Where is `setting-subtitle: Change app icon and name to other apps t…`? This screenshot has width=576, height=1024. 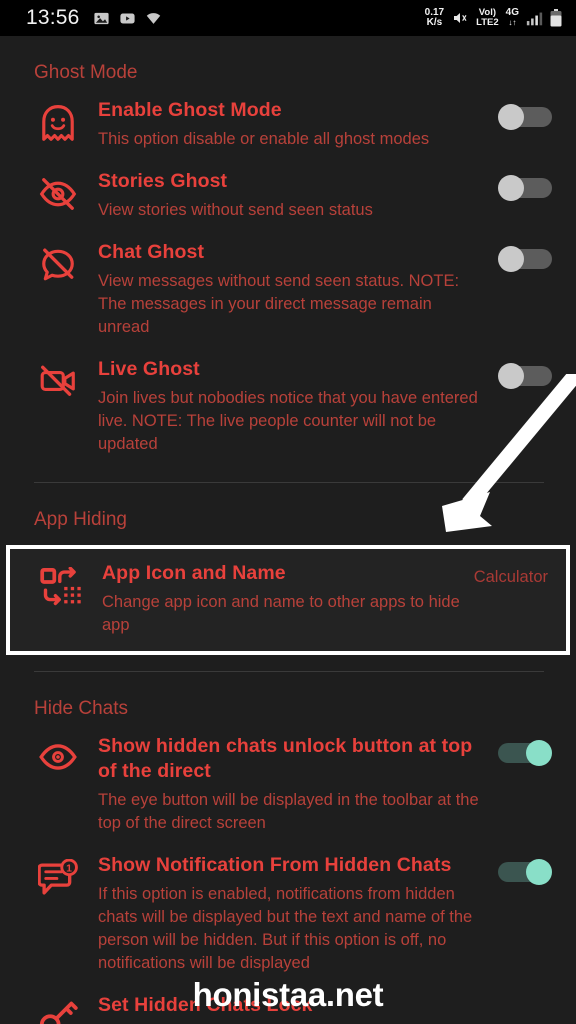
setting-subtitle: Change app icon and name to other apps t… is located at coordinates (281, 613).